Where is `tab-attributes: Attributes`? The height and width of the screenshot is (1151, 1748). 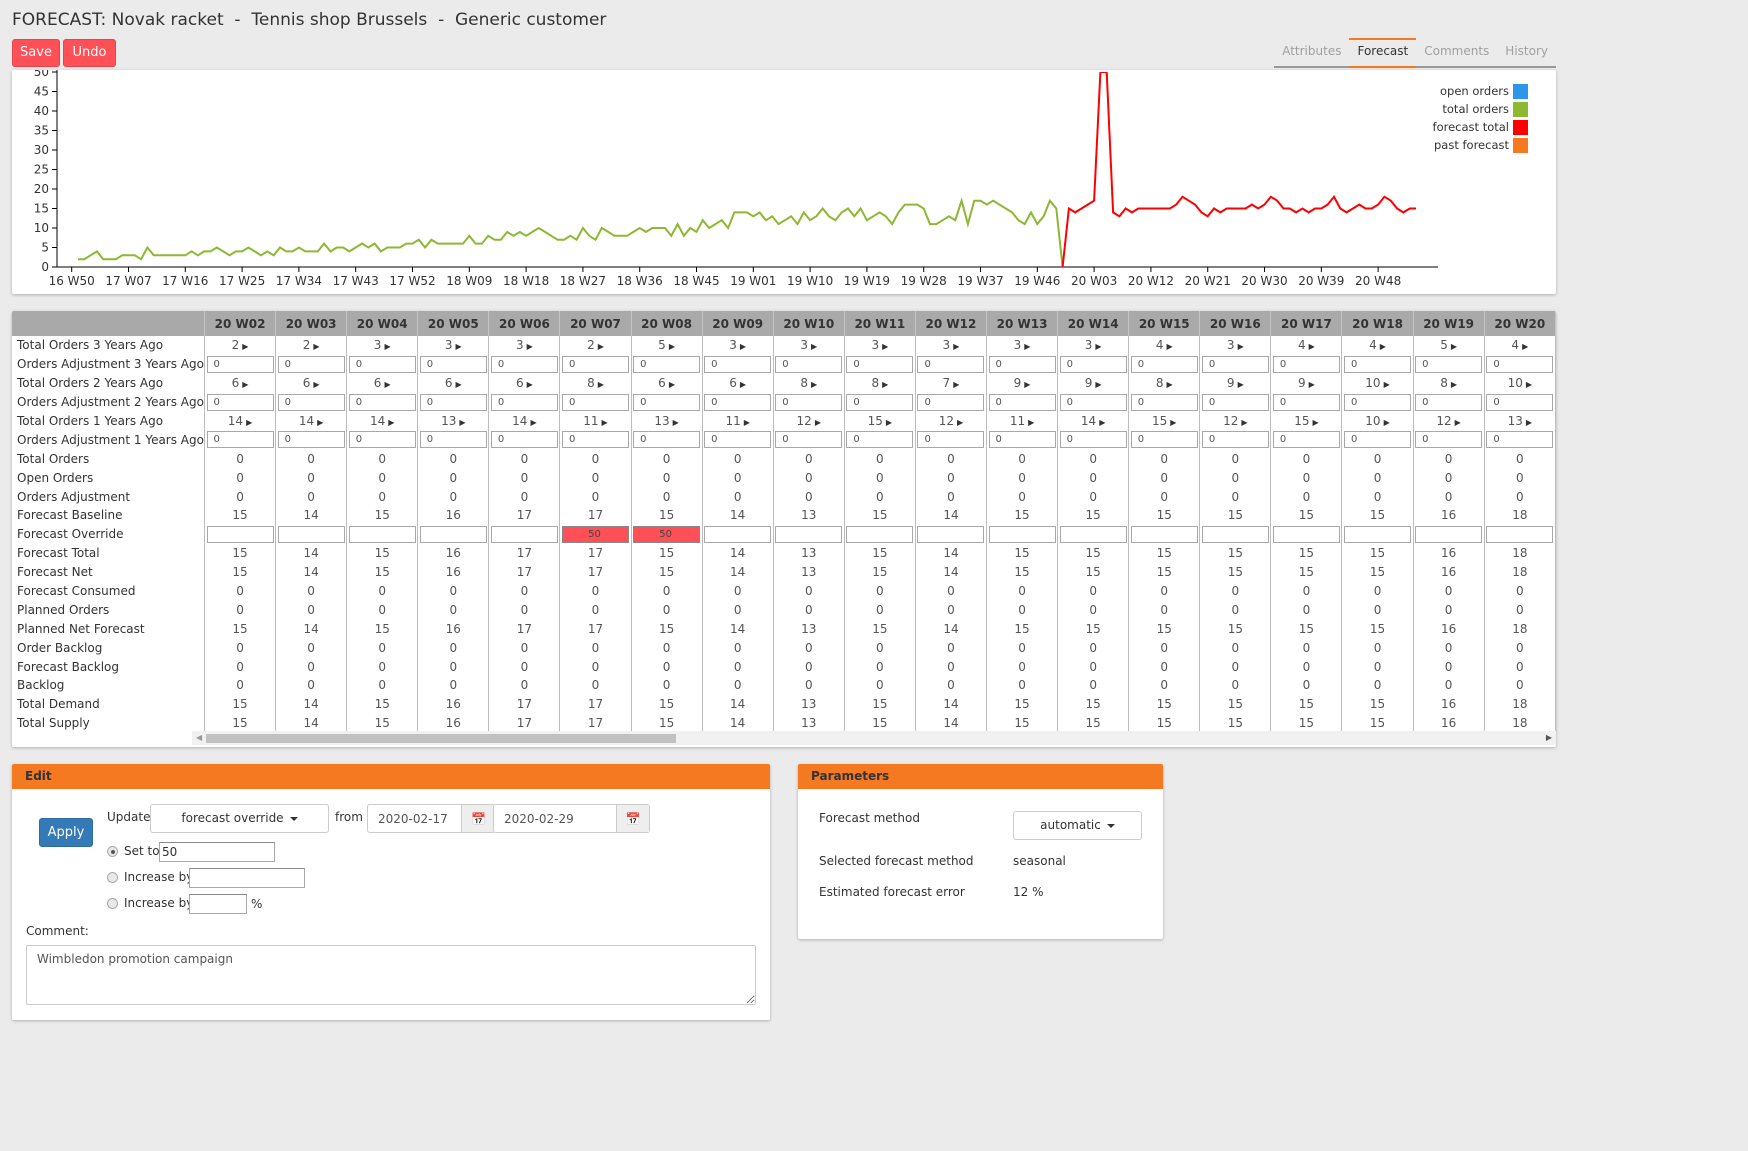 tab-attributes: Attributes is located at coordinates (1312, 53).